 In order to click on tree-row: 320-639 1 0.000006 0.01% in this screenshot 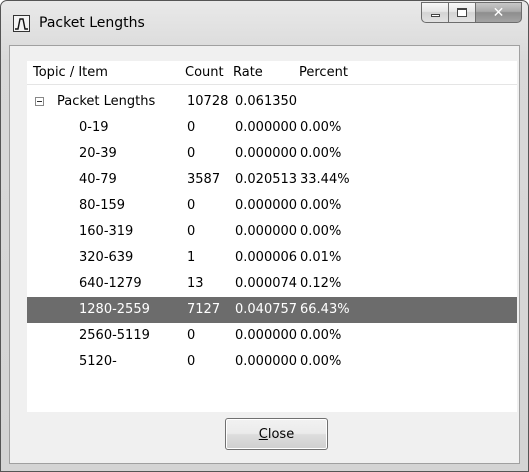, I will do `click(272, 258)`.